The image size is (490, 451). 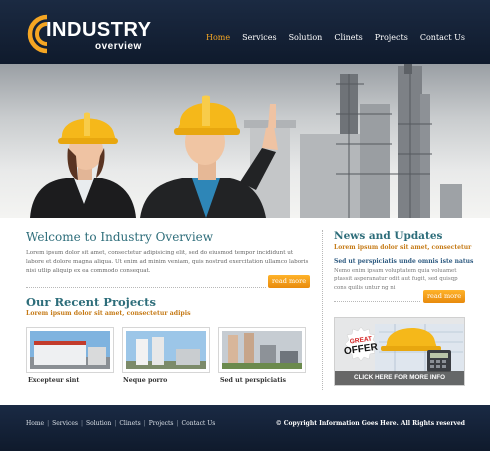 What do you see at coordinates (129, 423) in the screenshot?
I see `footer-link-clinets: Clinets` at bounding box center [129, 423].